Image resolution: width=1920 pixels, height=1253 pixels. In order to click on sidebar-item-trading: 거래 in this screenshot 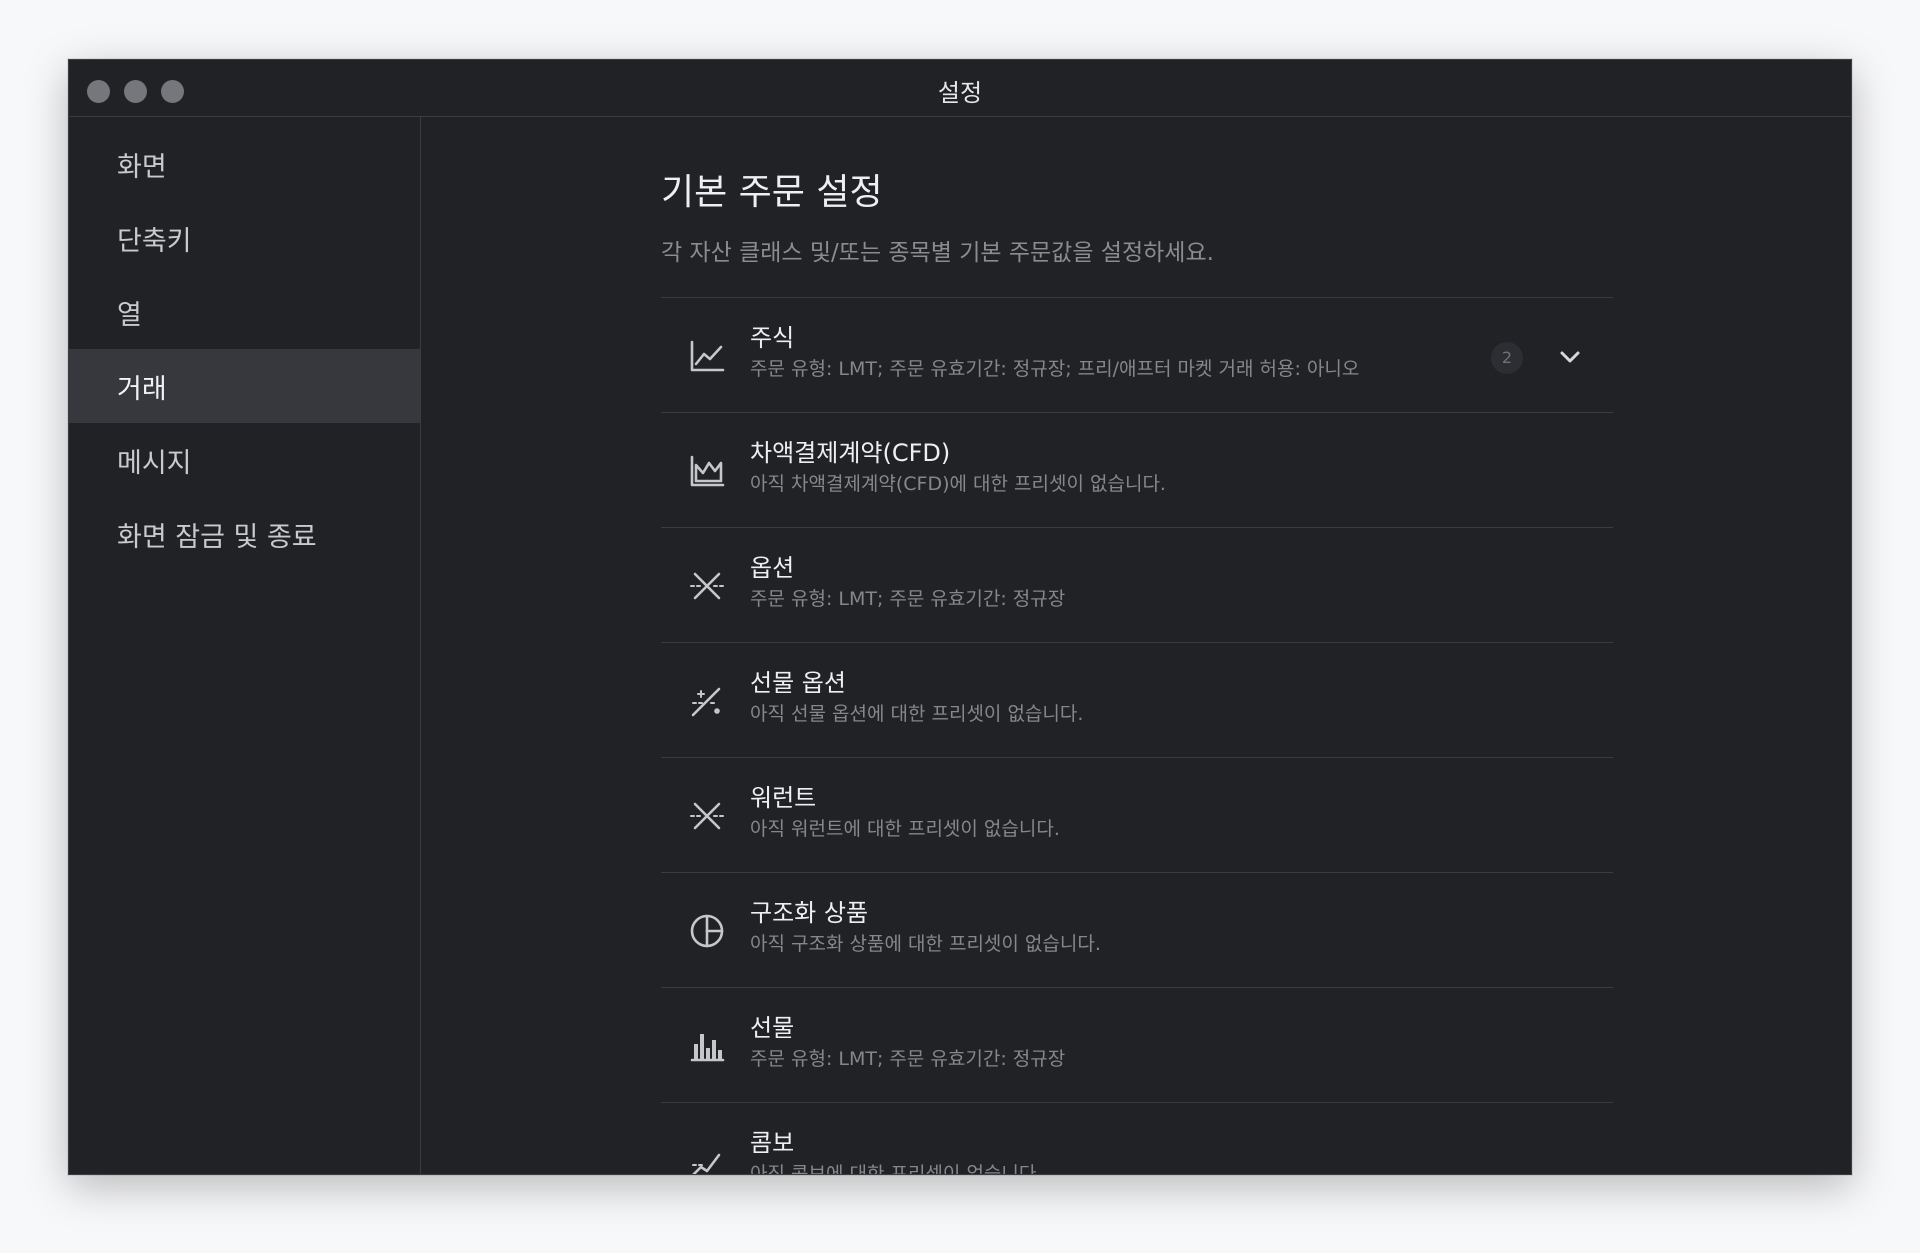, I will do `click(244, 386)`.